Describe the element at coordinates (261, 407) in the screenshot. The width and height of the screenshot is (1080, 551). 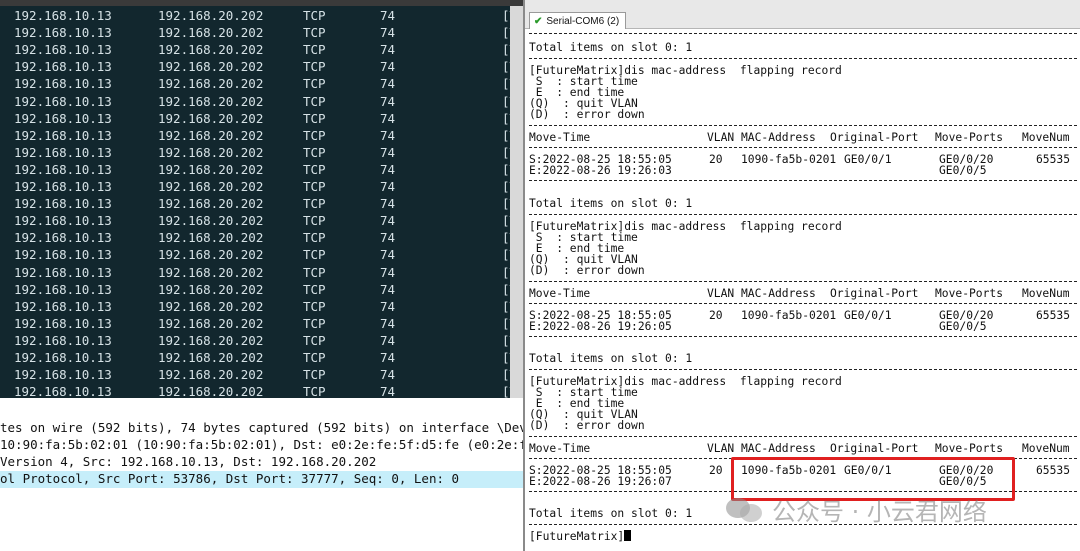
I see `details-pane-gap` at that location.